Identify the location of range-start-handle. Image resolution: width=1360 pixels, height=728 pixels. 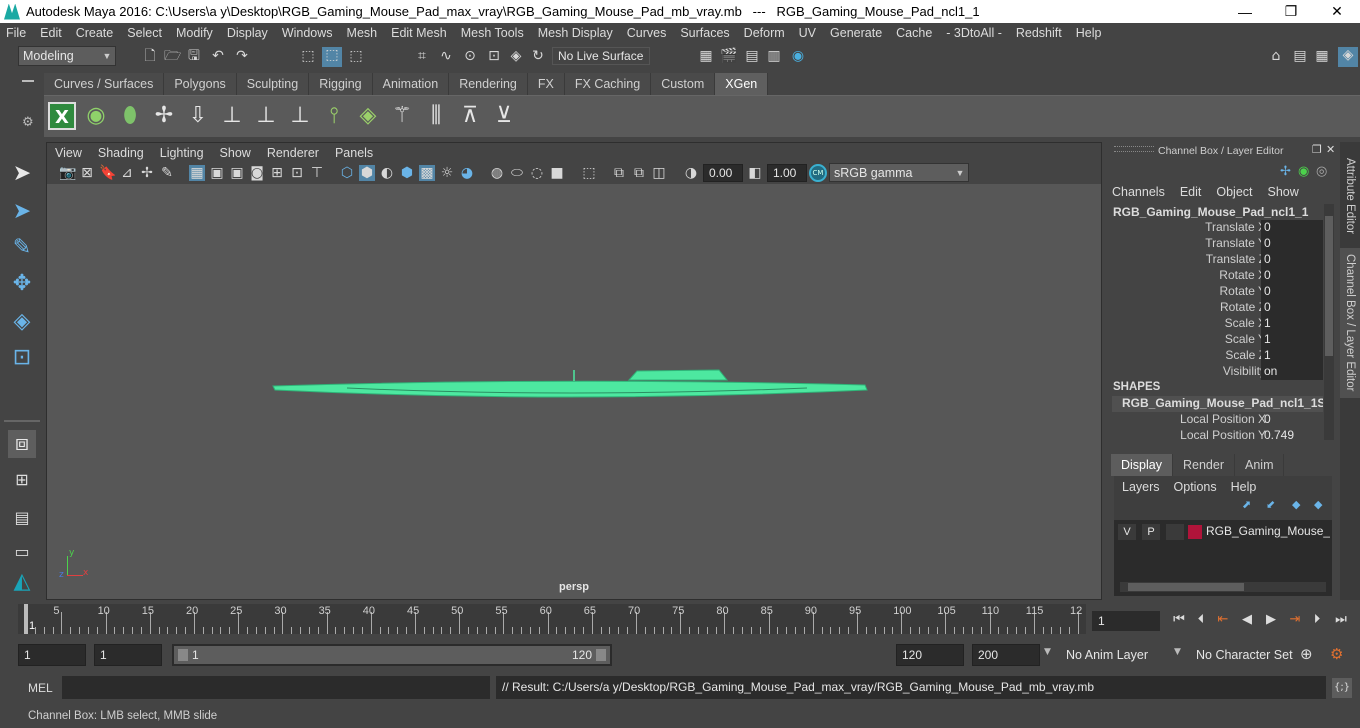
(183, 655).